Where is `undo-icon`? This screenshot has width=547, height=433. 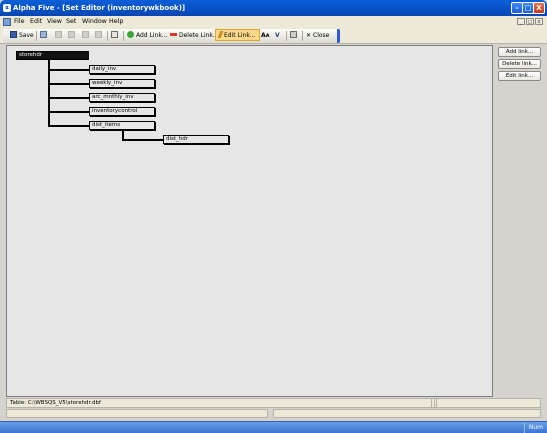 undo-icon is located at coordinates (98, 34).